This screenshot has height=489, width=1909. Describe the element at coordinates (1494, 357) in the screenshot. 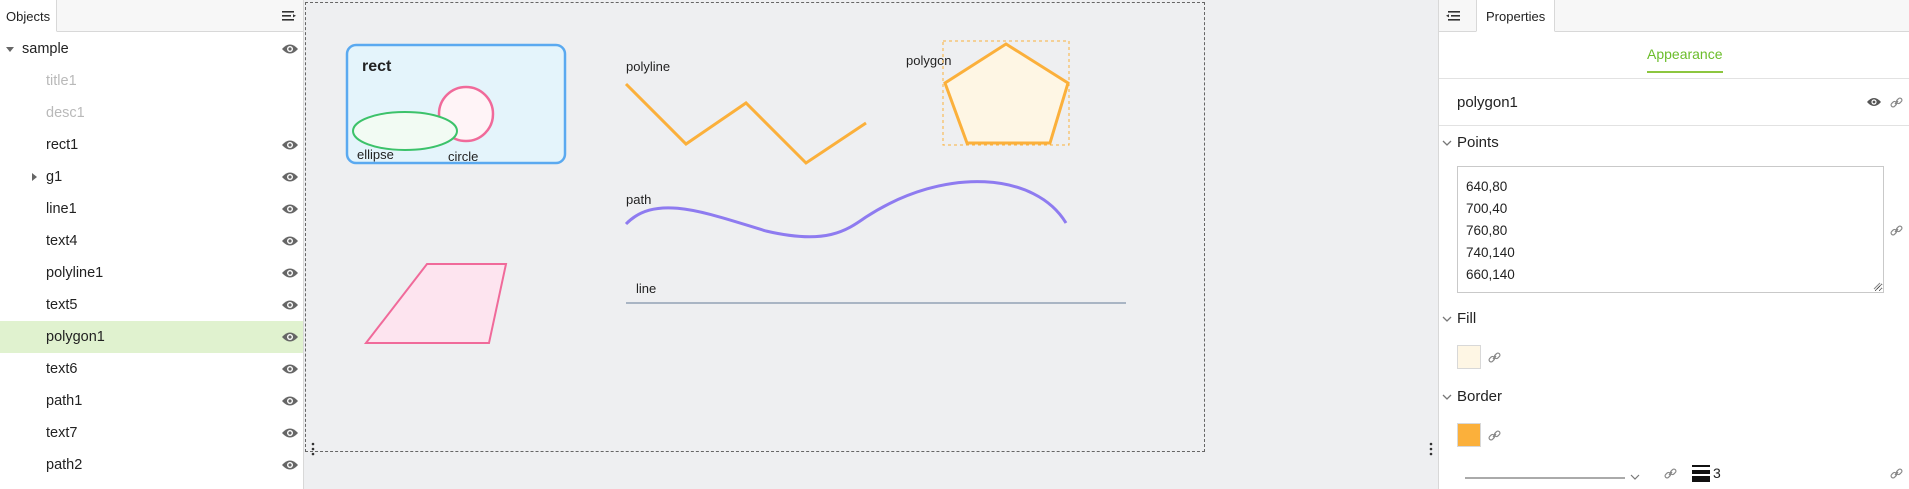

I see `fill-link-icon` at that location.